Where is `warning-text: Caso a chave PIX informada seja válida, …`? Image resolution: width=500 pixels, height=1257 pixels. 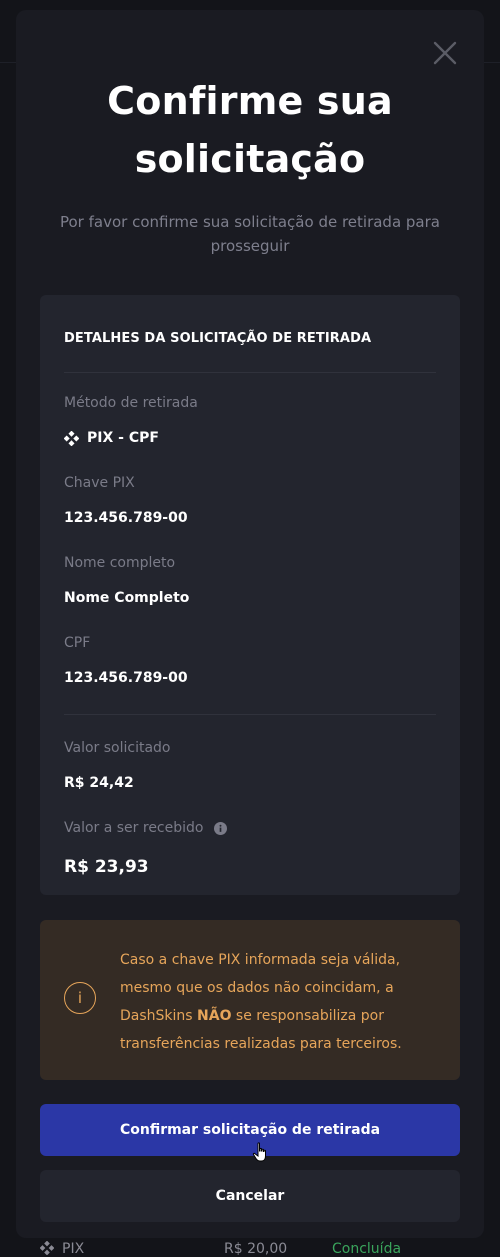 warning-text: Caso a chave PIX informada seja válida, … is located at coordinates (261, 1002).